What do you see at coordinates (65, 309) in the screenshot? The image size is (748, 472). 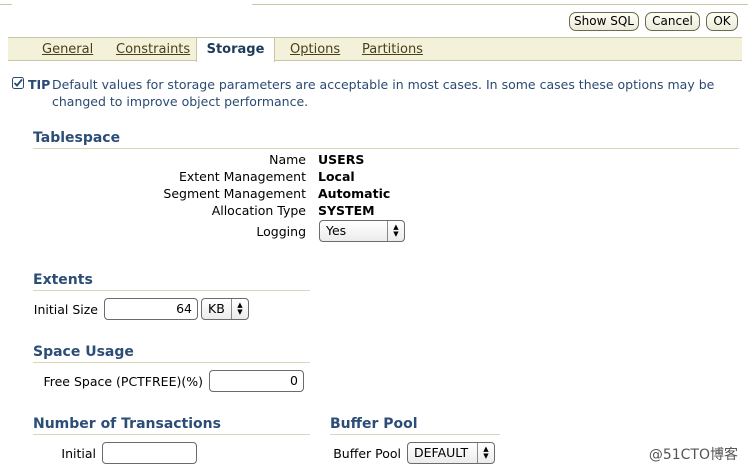 I see `initial-size-label: Initial Size` at bounding box center [65, 309].